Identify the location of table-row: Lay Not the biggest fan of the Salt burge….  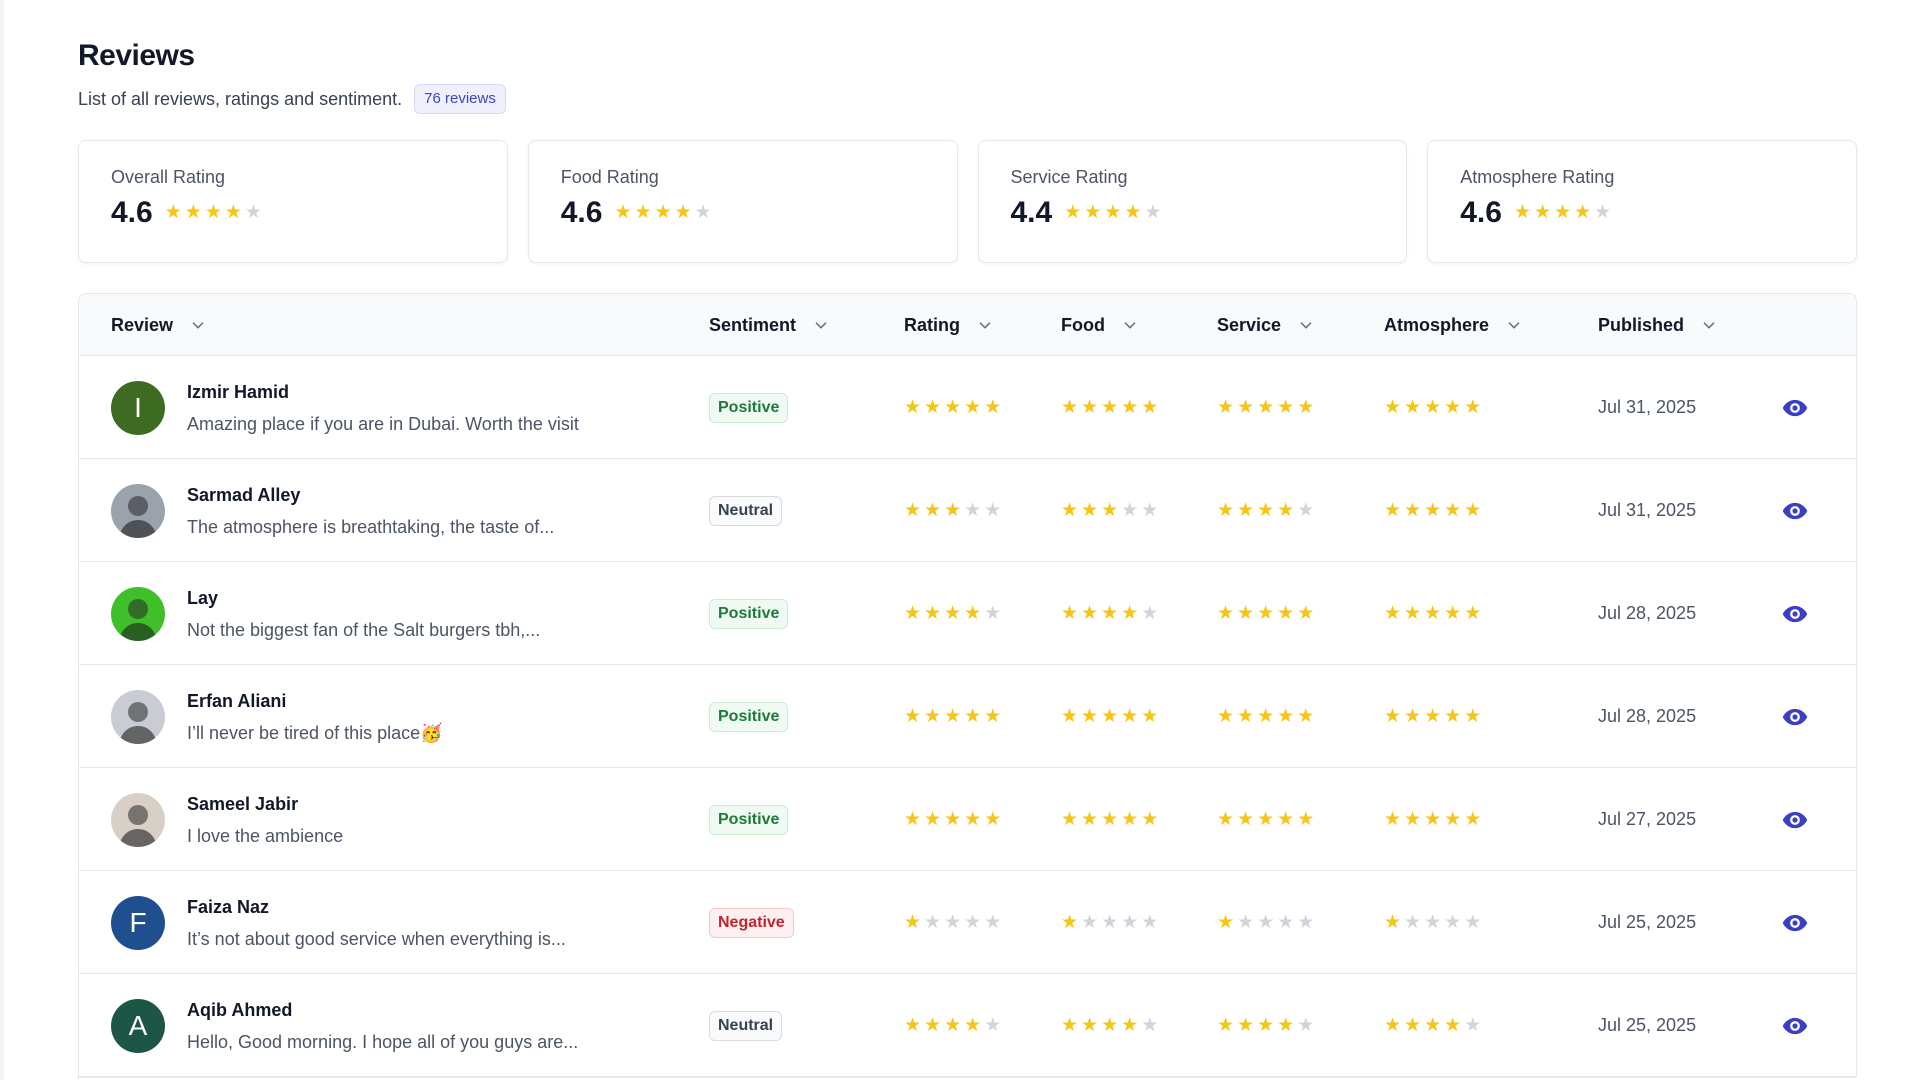
(967, 613).